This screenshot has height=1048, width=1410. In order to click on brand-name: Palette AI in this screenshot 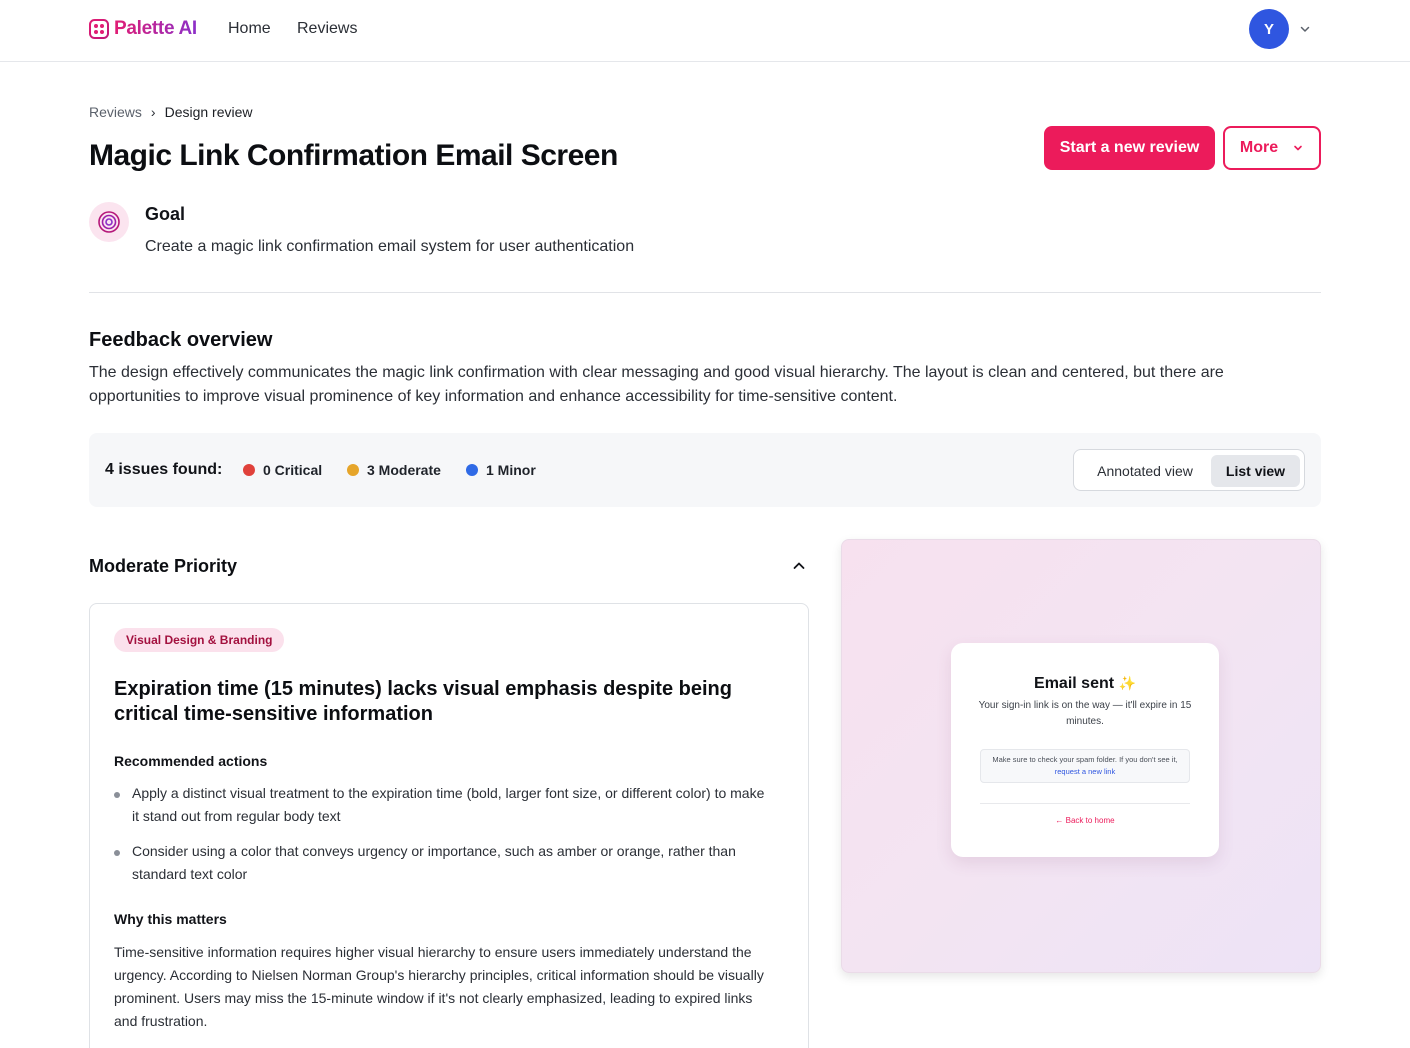, I will do `click(155, 28)`.